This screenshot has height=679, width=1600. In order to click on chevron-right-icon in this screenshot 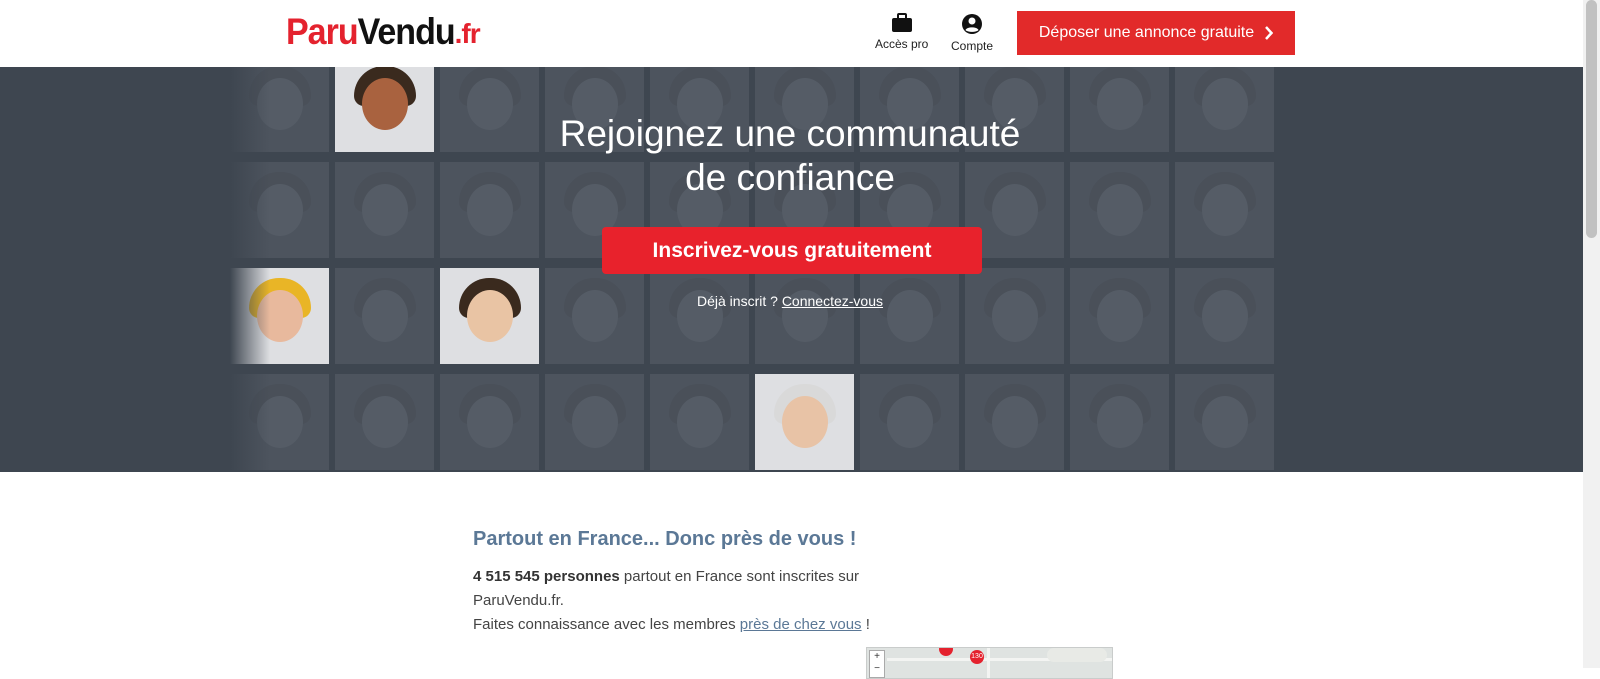, I will do `click(1269, 33)`.